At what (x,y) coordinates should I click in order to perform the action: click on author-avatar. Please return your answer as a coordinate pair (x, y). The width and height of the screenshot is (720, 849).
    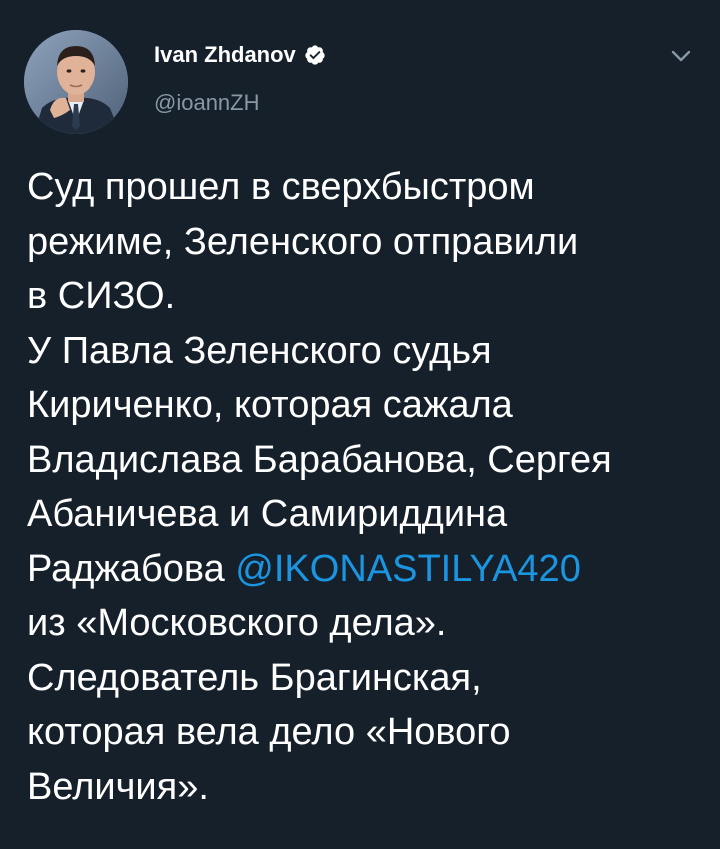
    Looking at the image, I should click on (76, 82).